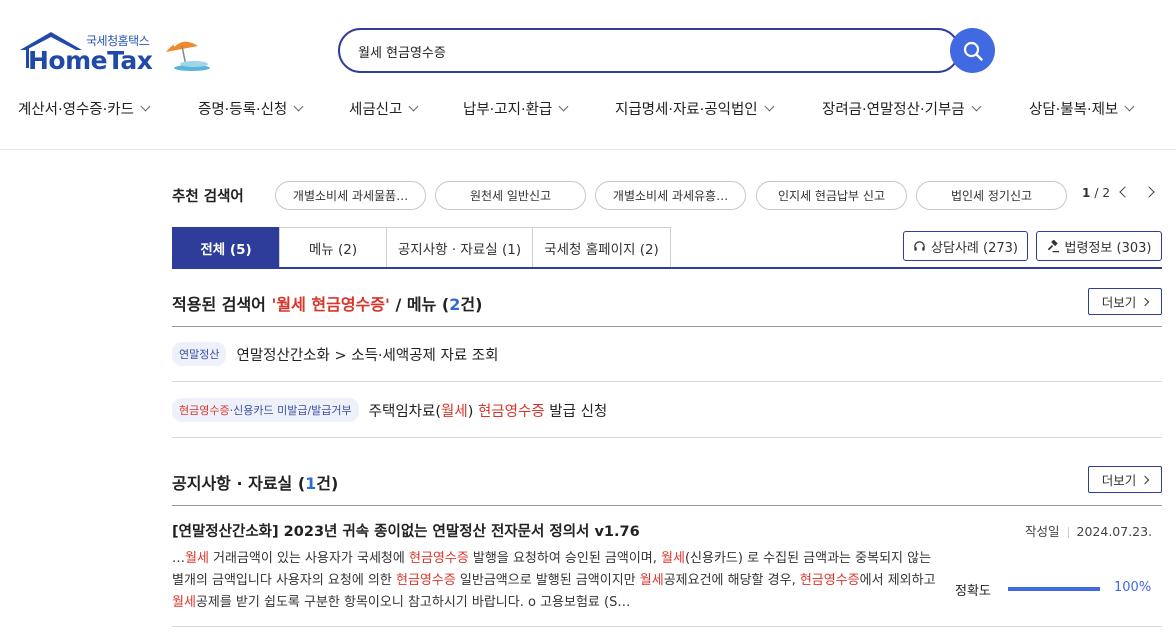 The image size is (1176, 633). I want to click on beach-umbrella-icon, so click(188, 55).